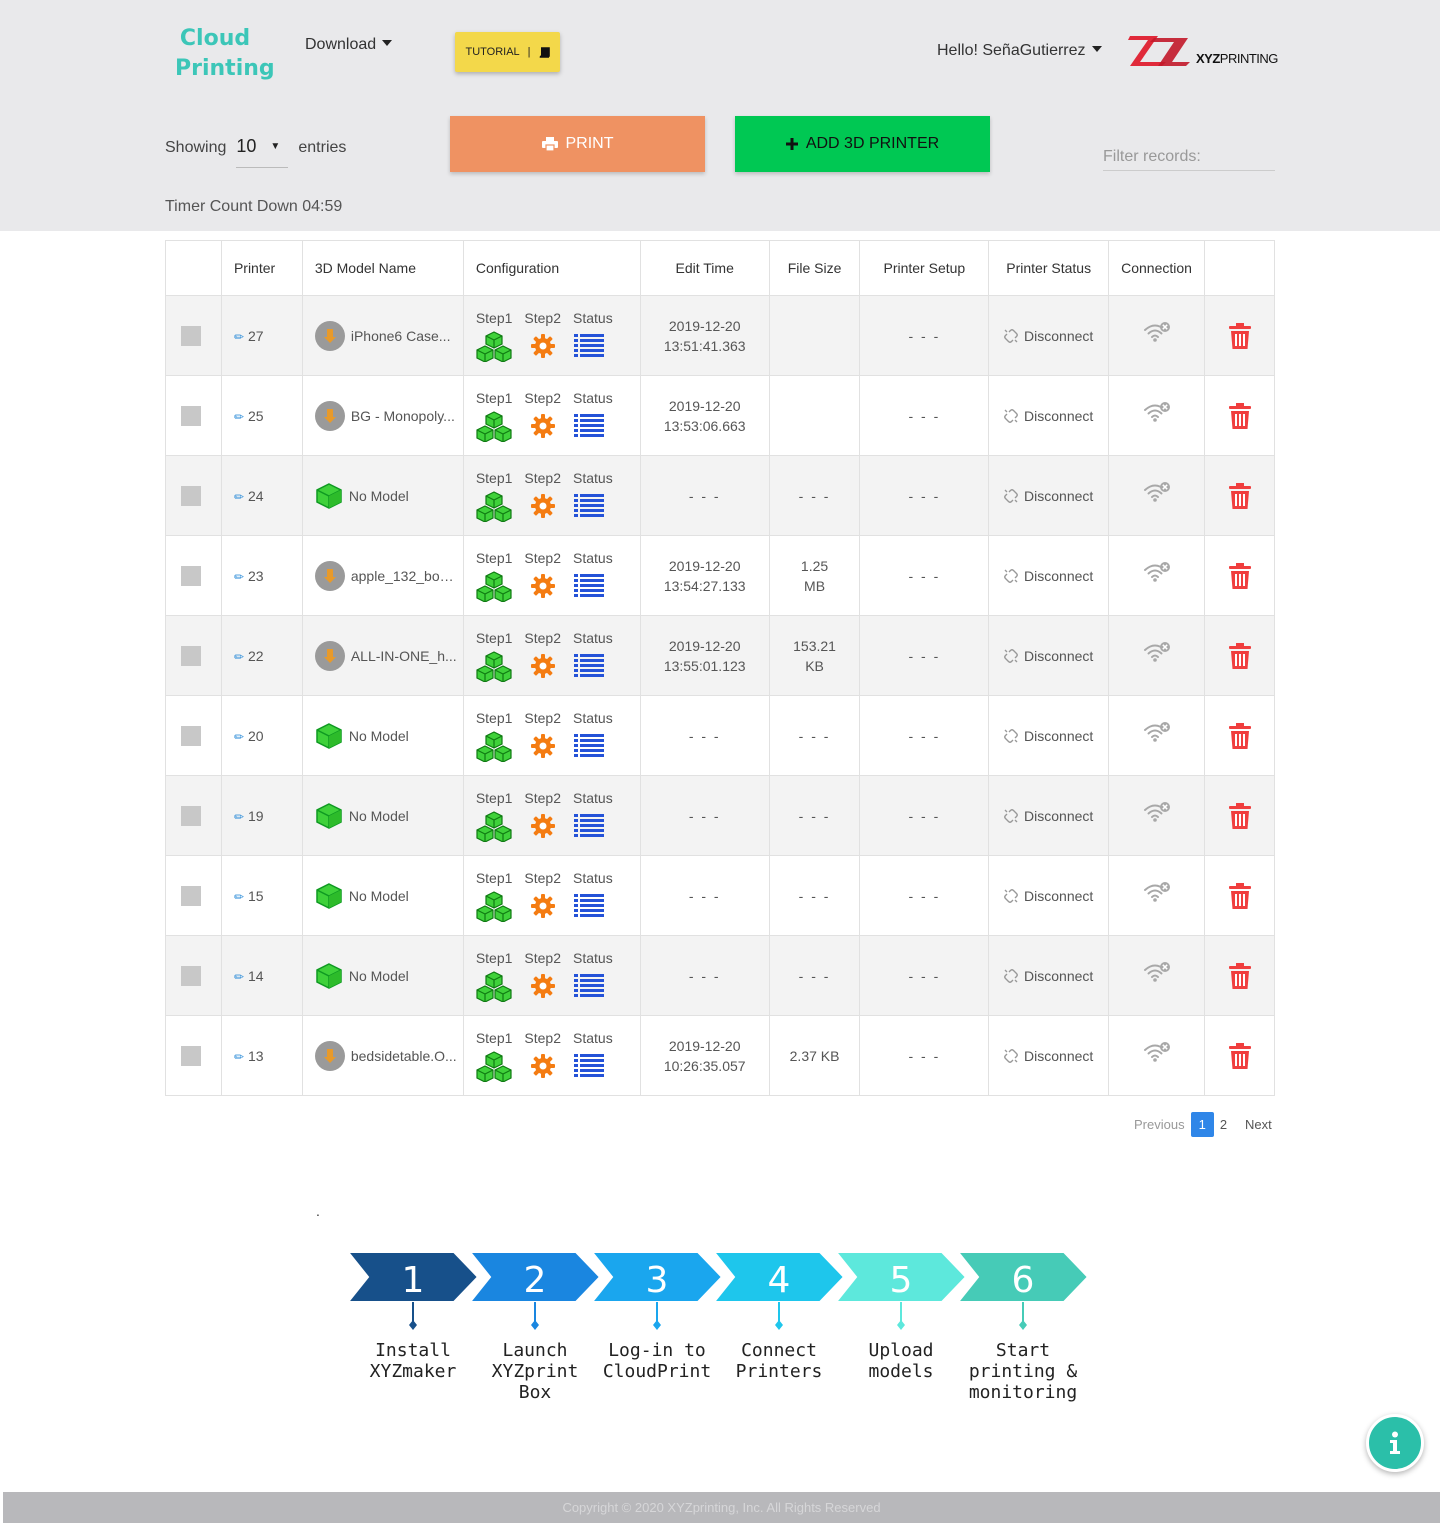 The image size is (1440, 1523). Describe the element at coordinates (261, 815) in the screenshot. I see `printer-id-cell: ✏ 19` at that location.